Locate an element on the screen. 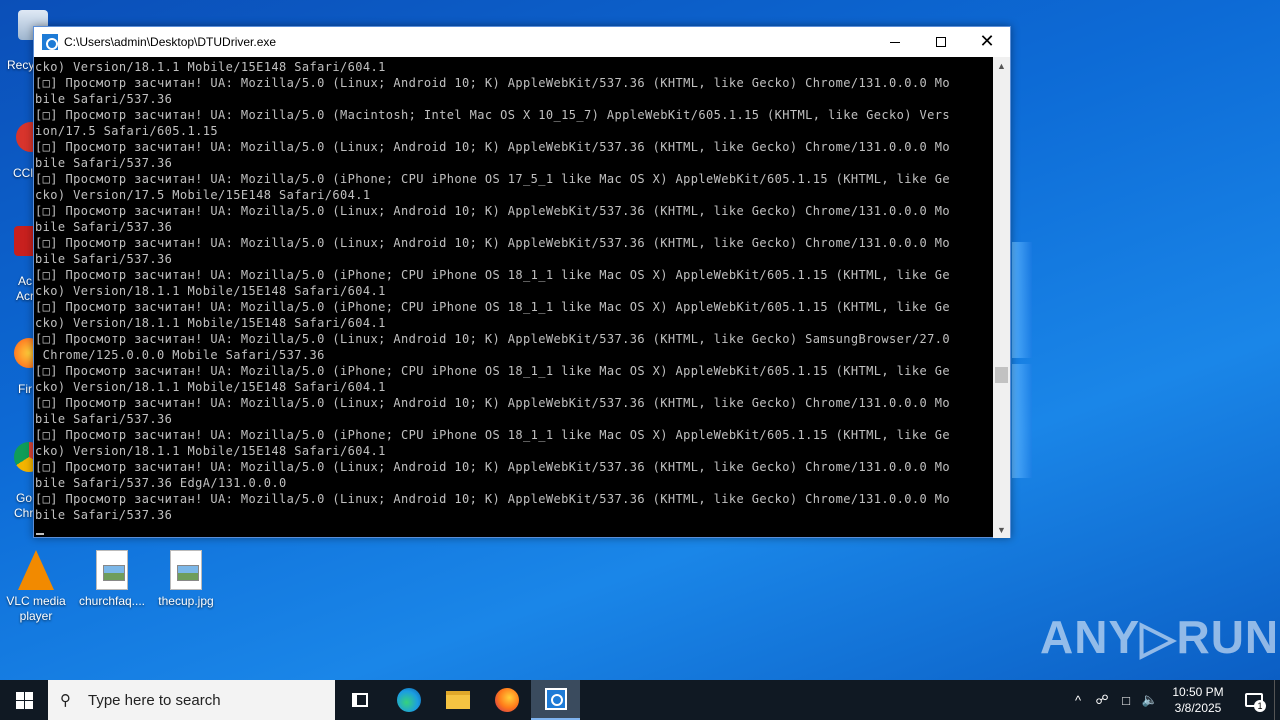  clock-time: 10:50 PM is located at coordinates (1198, 692).